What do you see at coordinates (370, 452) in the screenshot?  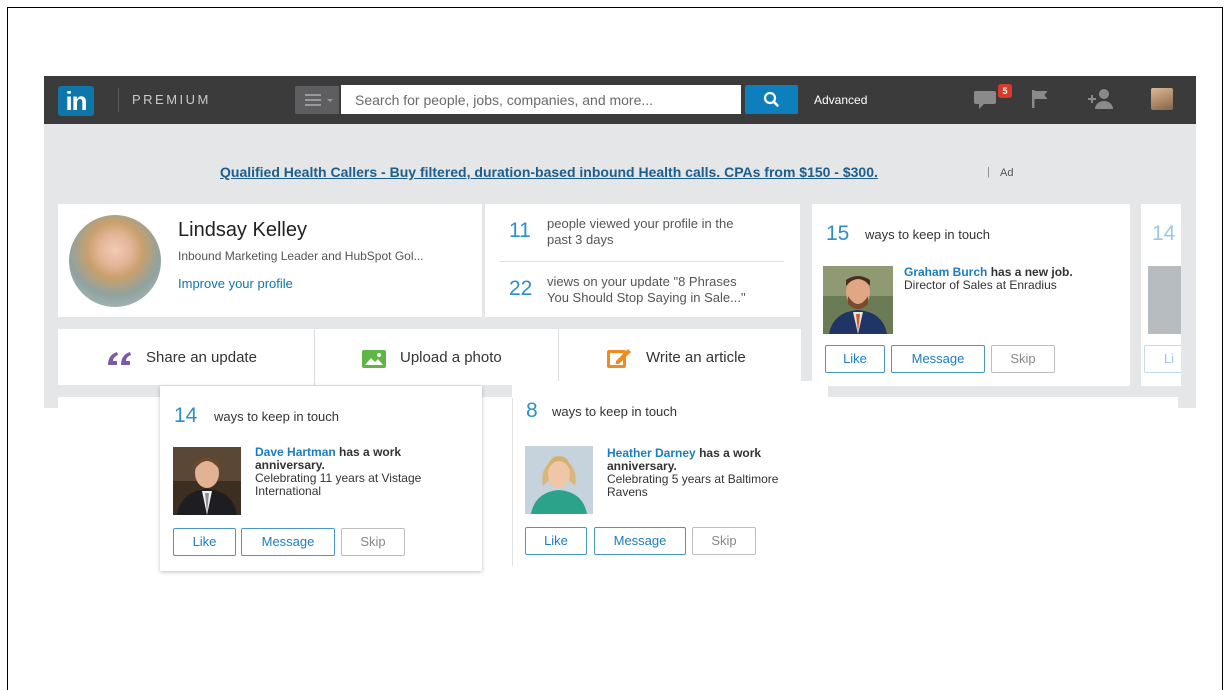 I see `dave-hartman-event-line1: has a work` at bounding box center [370, 452].